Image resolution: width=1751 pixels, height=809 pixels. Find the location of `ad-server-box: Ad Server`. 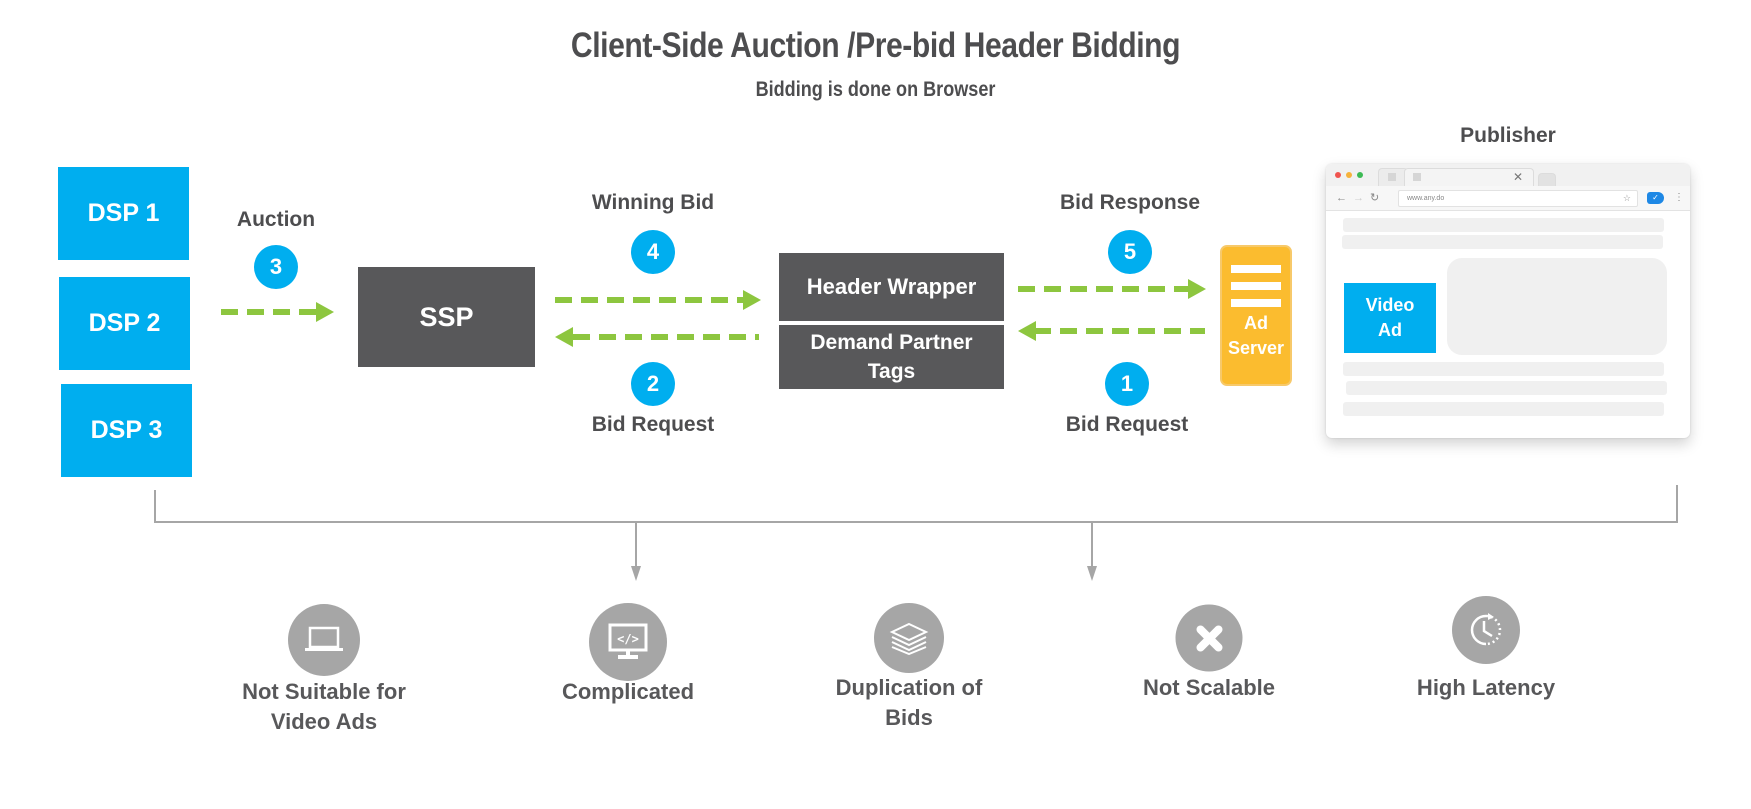

ad-server-box: Ad Server is located at coordinates (1256, 315).